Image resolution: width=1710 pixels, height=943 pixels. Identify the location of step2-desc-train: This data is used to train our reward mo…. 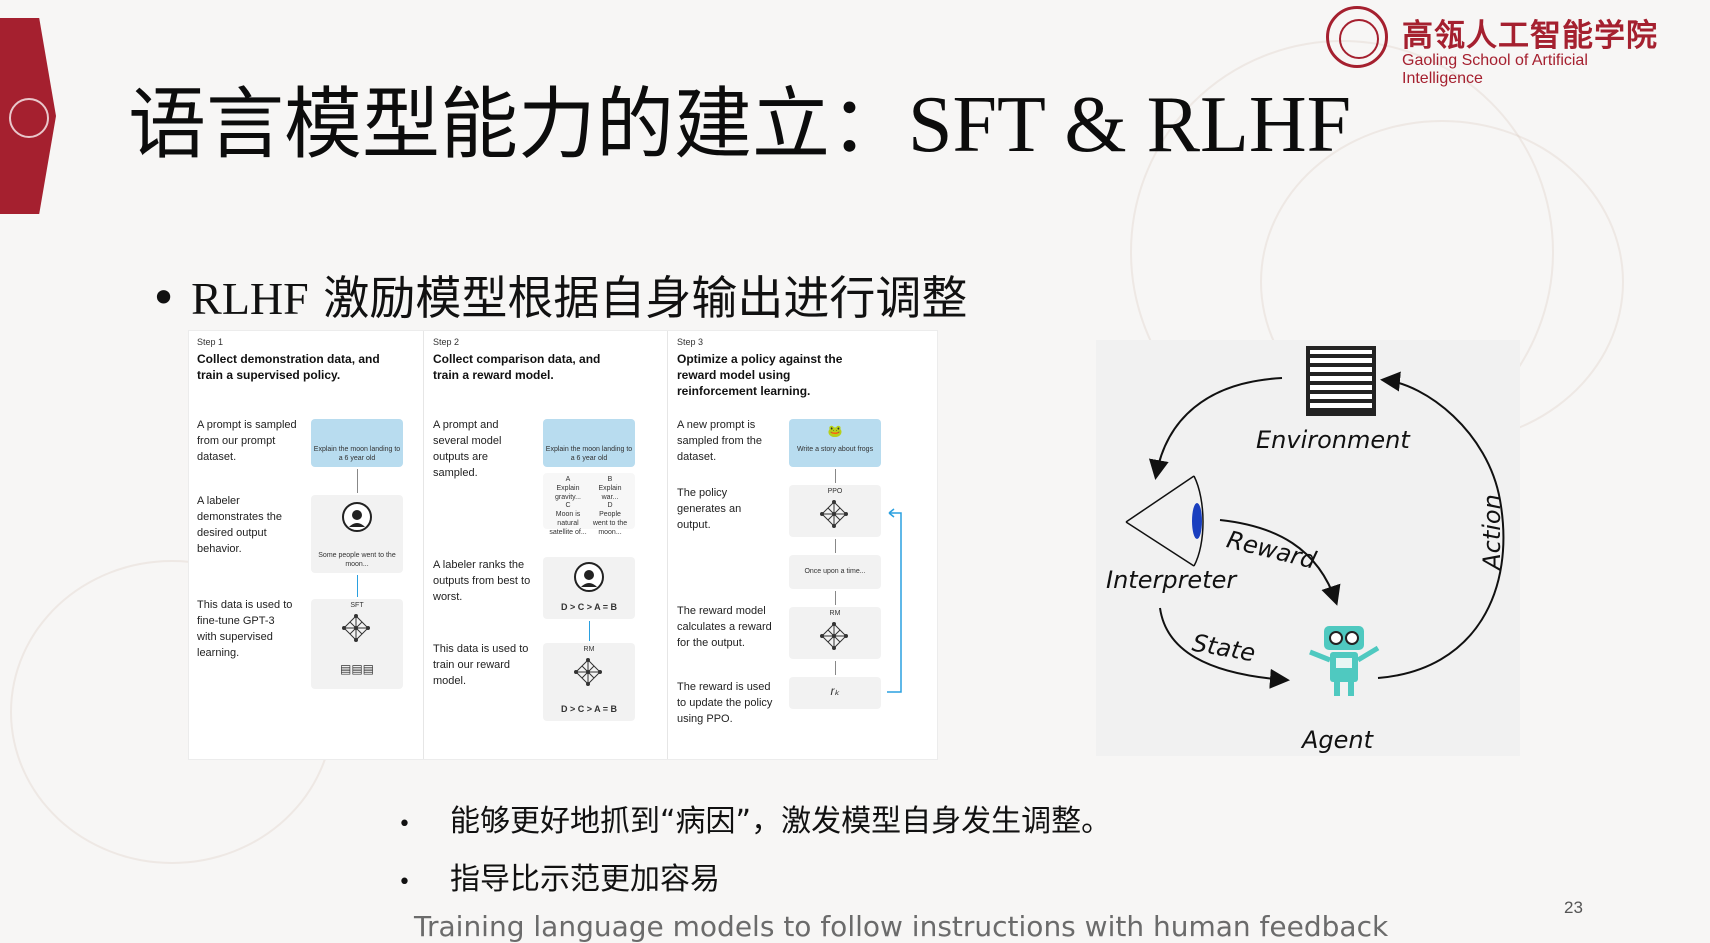
(481, 665).